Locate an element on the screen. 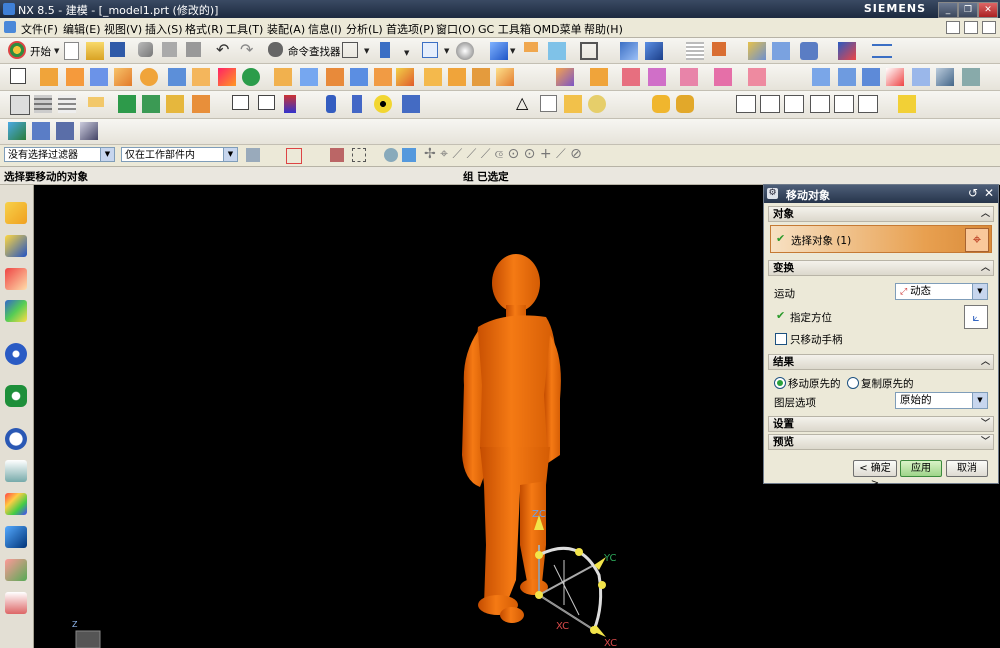 The width and height of the screenshot is (1000, 648). sketch-icon is located at coordinates (18, 76).